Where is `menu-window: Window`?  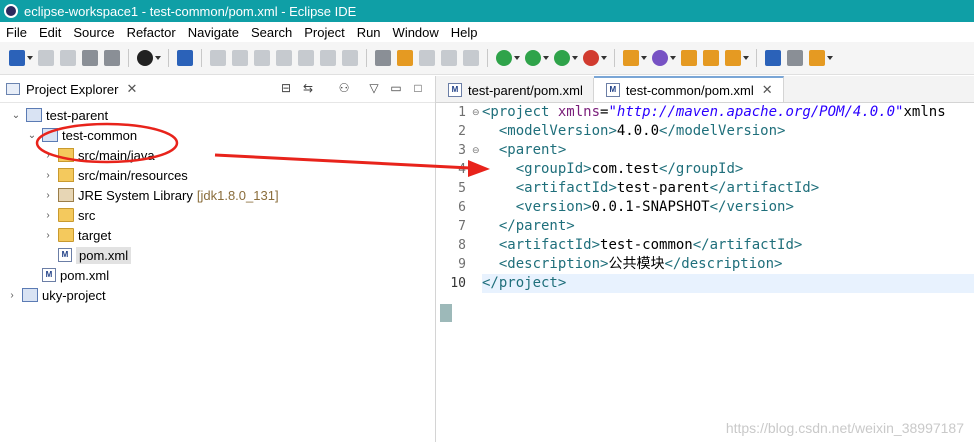 menu-window: Window is located at coordinates (416, 32).